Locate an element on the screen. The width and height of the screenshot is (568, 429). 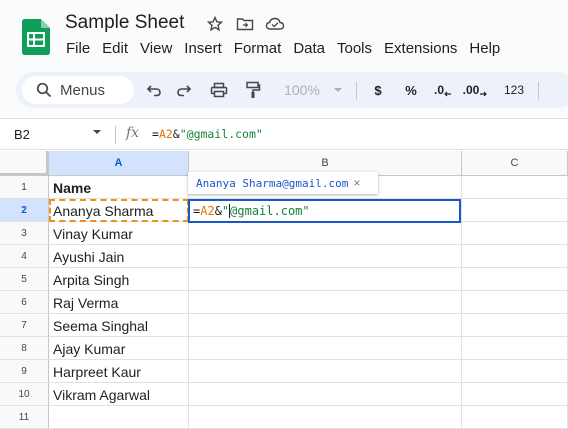
cell-c4 is located at coordinates (515, 256).